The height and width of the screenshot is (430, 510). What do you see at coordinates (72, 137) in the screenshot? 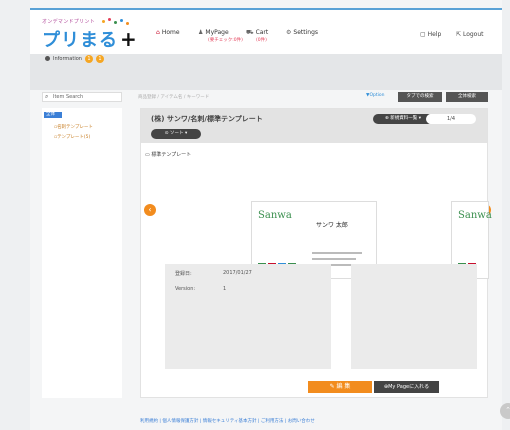
I see `tree-item: ▫テンプレート(5)` at bounding box center [72, 137].